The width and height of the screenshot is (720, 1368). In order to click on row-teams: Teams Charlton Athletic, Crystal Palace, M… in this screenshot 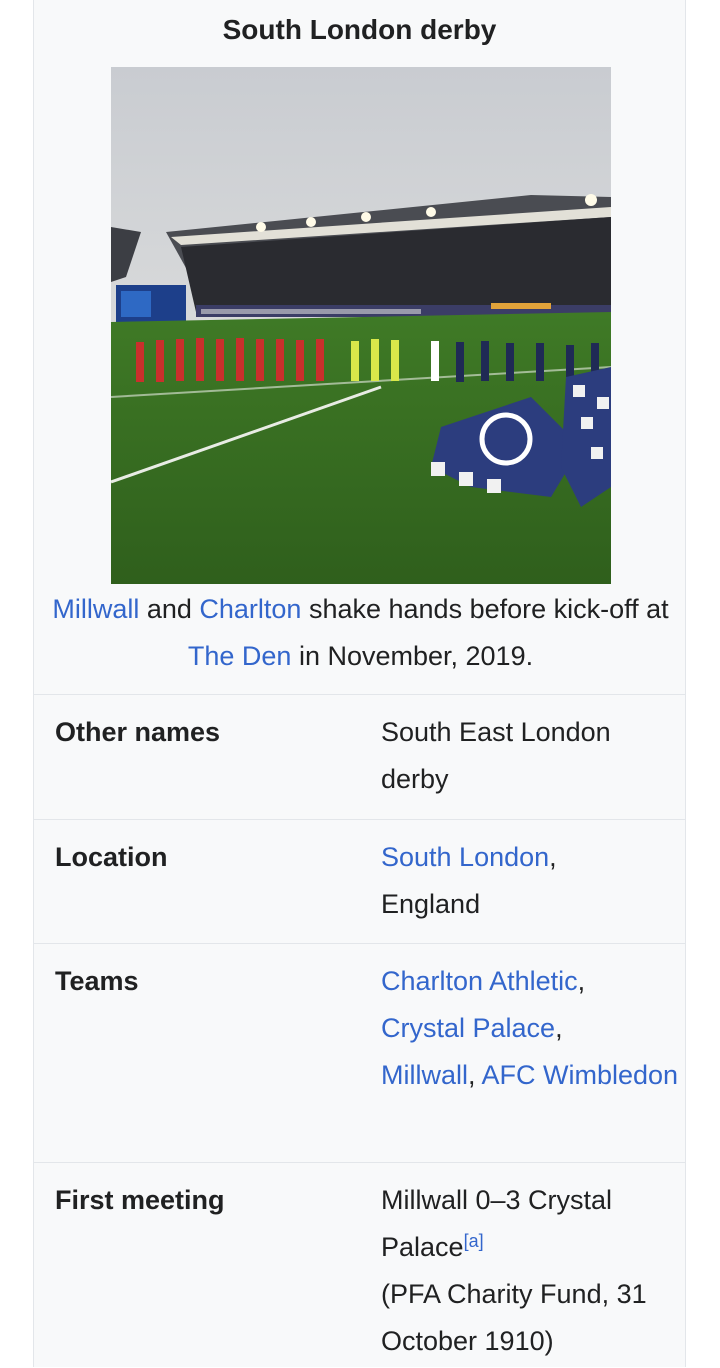, I will do `click(359, 1053)`.